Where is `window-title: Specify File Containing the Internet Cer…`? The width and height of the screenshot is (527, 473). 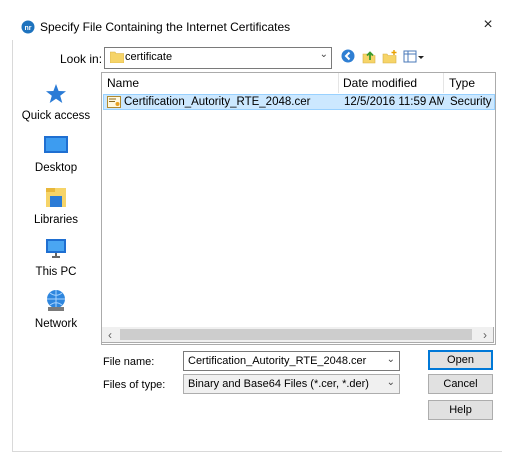 window-title: Specify File Containing the Internet Cer… is located at coordinates (165, 27).